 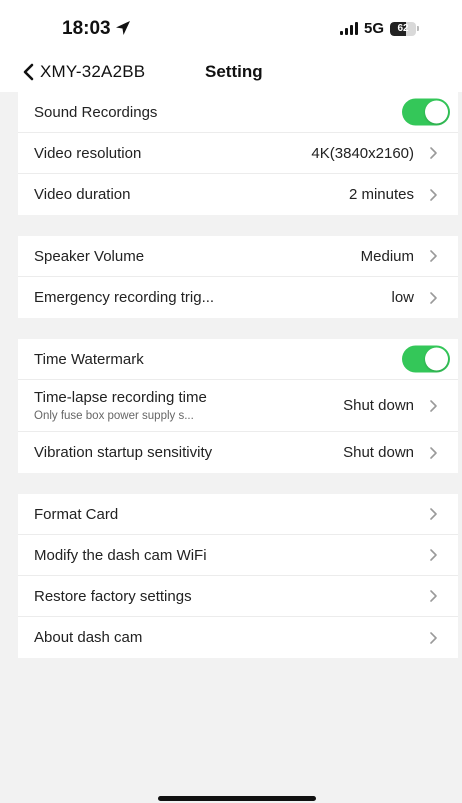 I want to click on location-arrow-icon, so click(x=123, y=28).